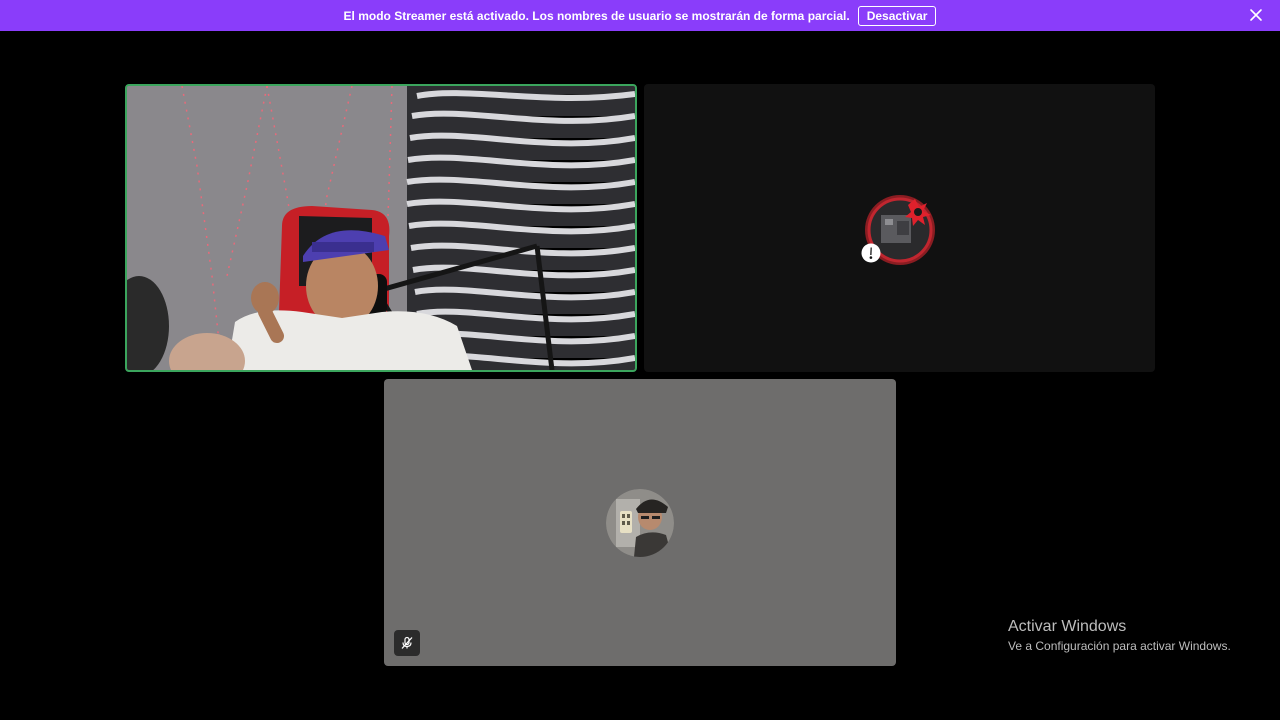 This screenshot has height=720, width=1280. I want to click on close-icon, so click(1256, 15).